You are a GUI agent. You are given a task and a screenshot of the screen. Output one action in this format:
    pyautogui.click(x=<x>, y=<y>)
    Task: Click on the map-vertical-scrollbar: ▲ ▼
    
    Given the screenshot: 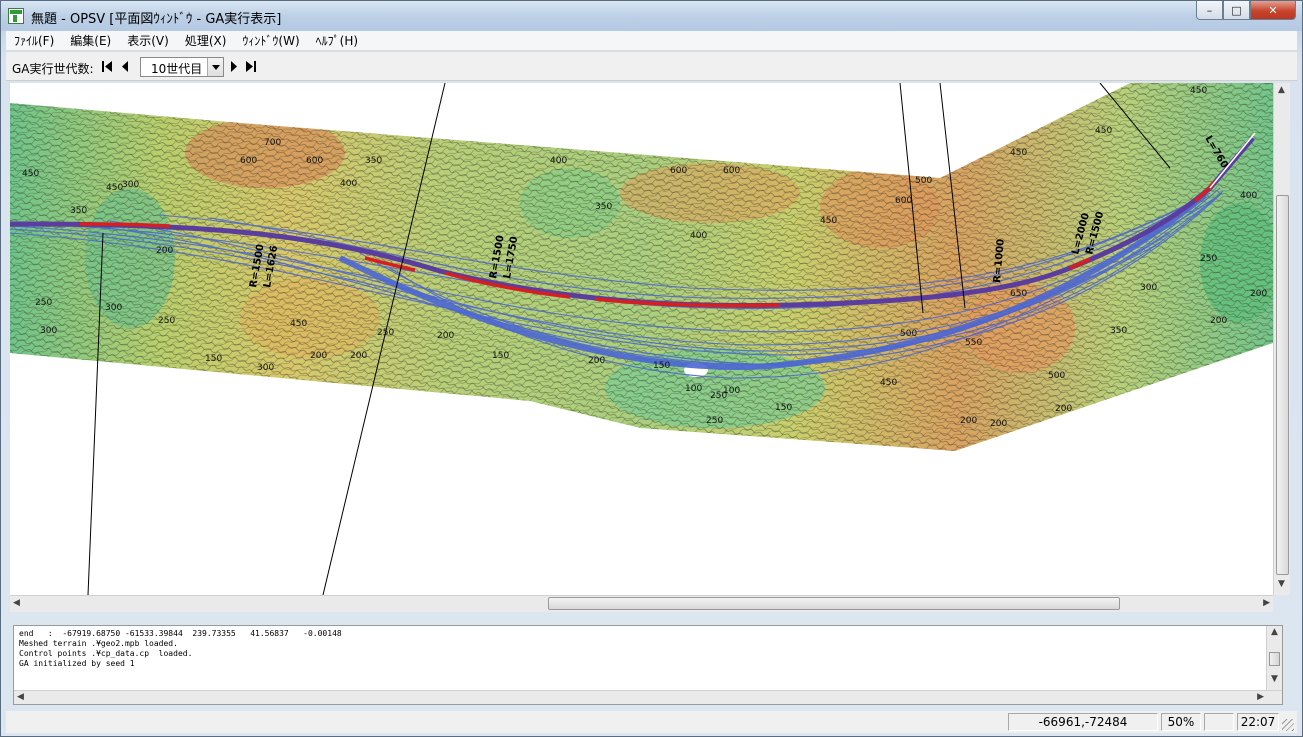 What is the action you would take?
    pyautogui.click(x=1281, y=339)
    